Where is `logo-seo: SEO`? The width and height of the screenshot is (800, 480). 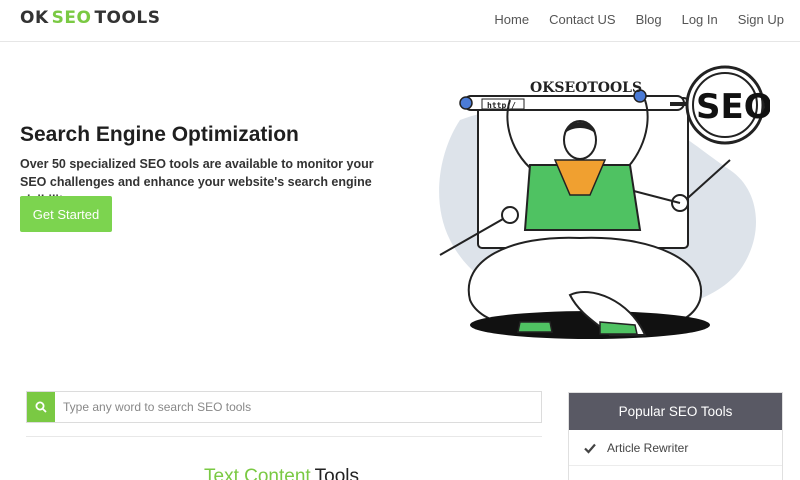
logo-seo: SEO is located at coordinates (71, 18).